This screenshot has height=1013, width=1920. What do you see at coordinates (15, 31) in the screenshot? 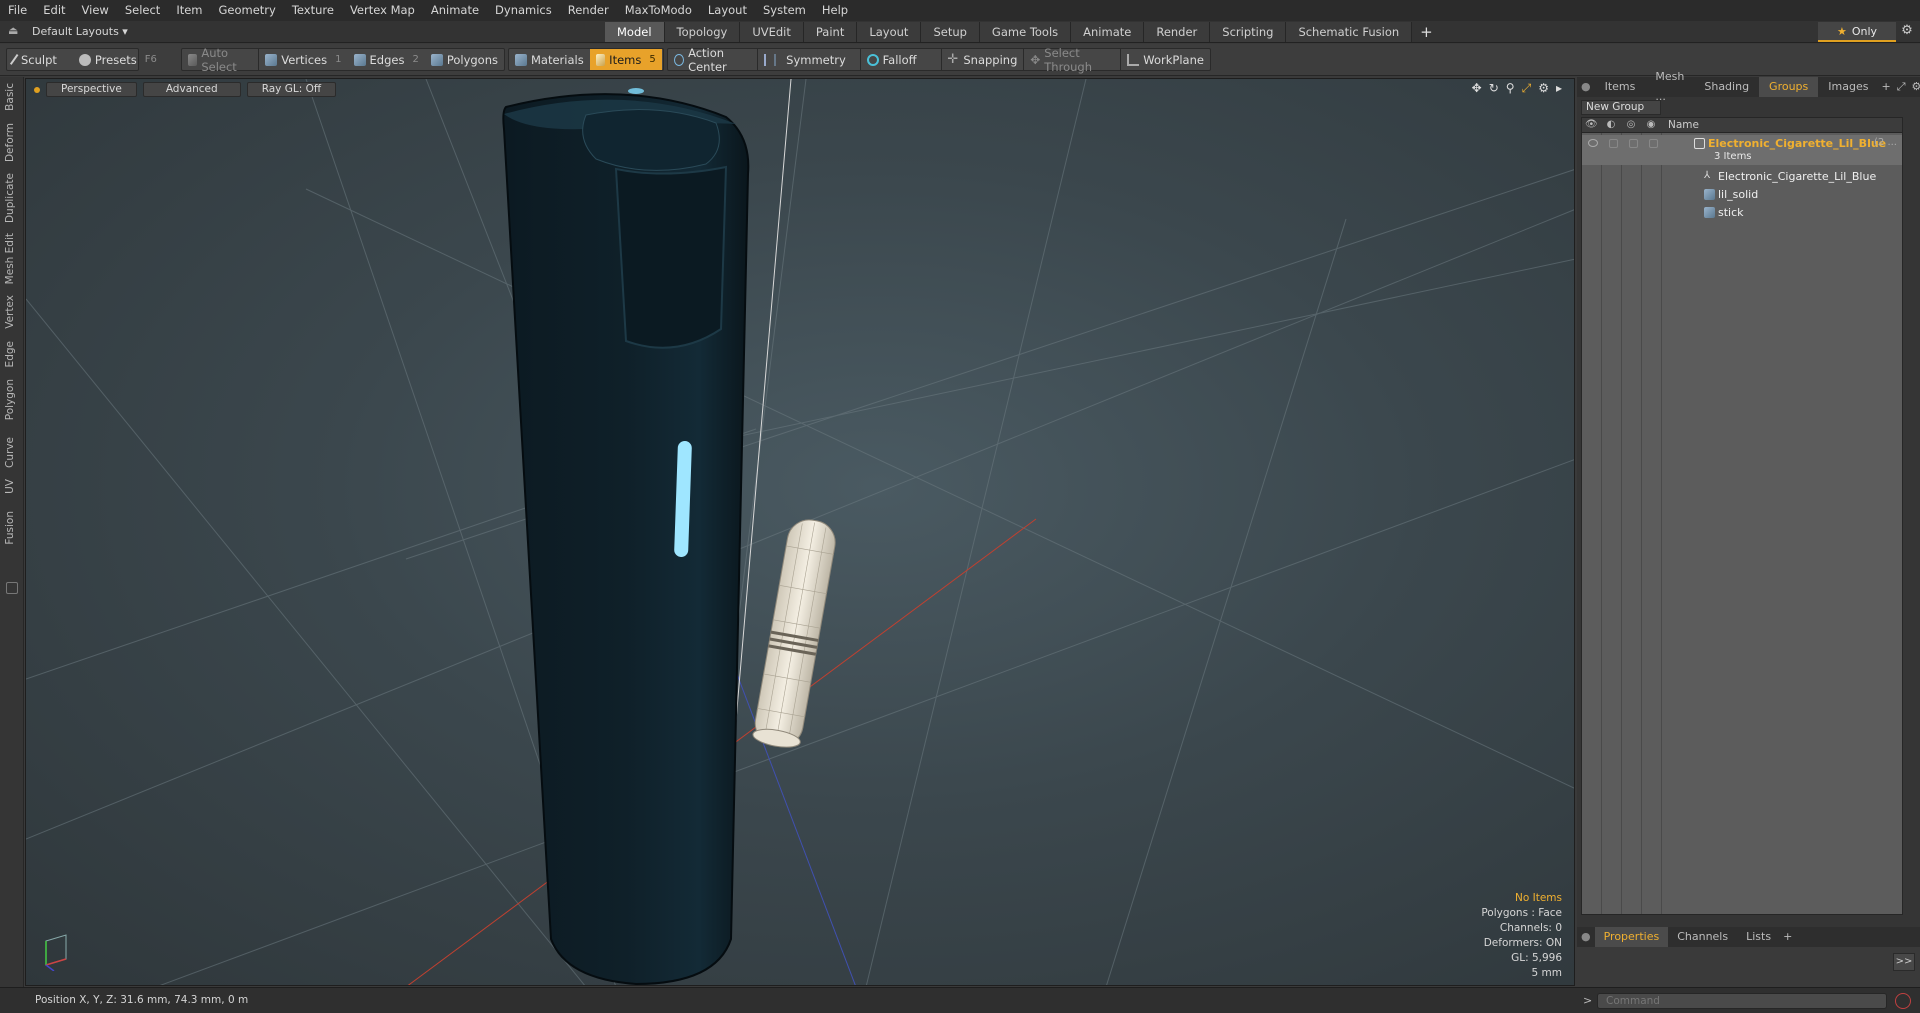
I see `layout-home-icon: ⏏` at bounding box center [15, 31].